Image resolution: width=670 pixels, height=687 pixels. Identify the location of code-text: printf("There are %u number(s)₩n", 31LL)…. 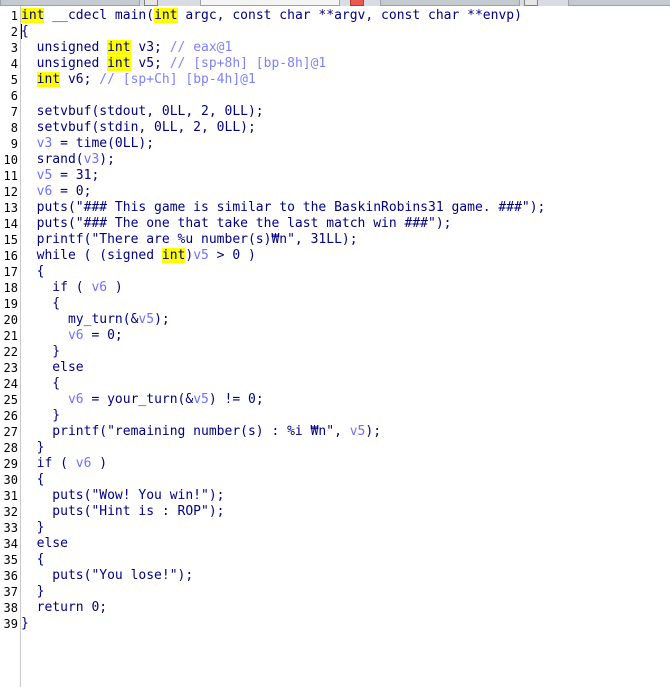
(189, 240).